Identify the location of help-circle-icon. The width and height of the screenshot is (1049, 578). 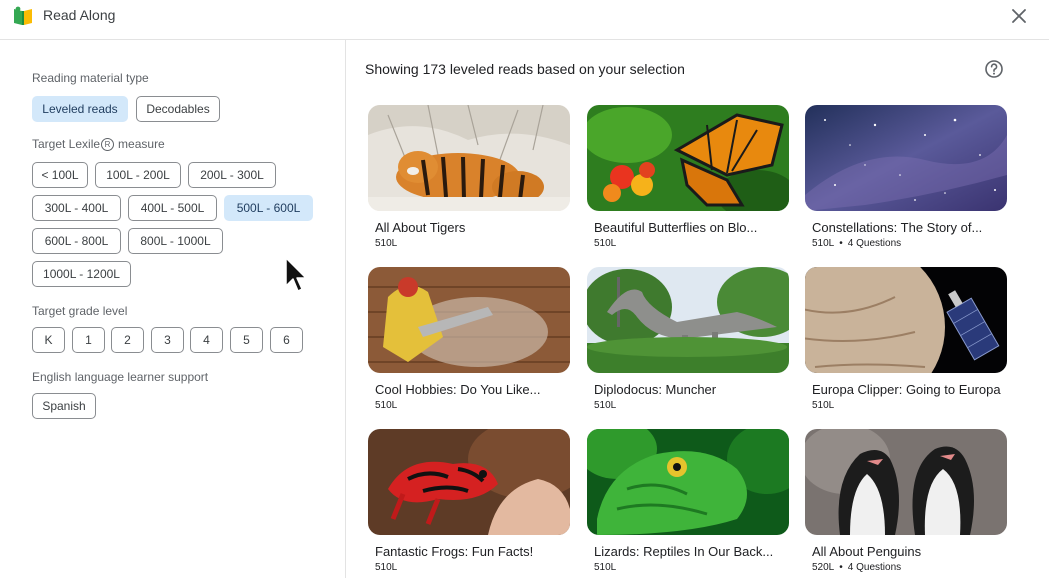
(994, 69).